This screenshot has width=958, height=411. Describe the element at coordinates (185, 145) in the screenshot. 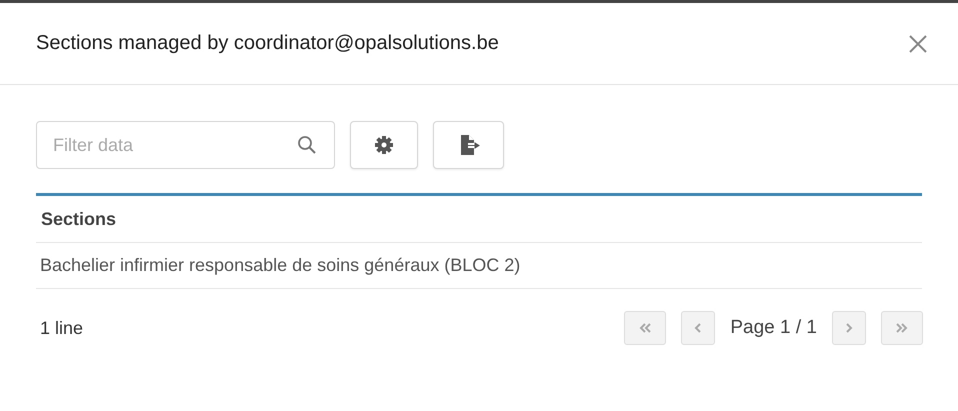

I see `filter-field: Filter data` at that location.